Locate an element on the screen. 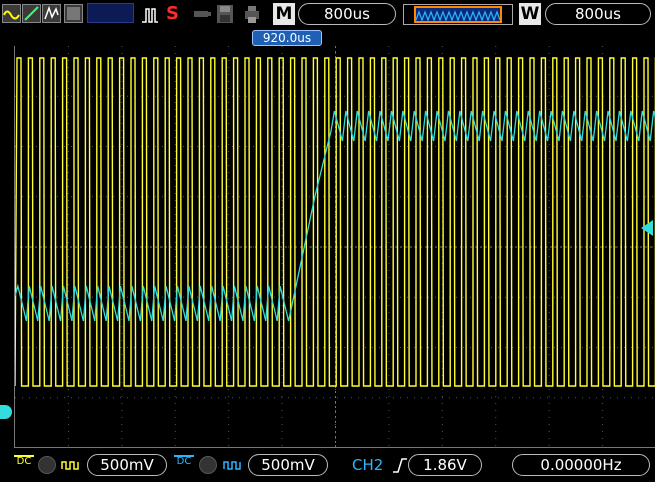 This screenshot has width=655, height=482. display-mode-icon is located at coordinates (11, 13).